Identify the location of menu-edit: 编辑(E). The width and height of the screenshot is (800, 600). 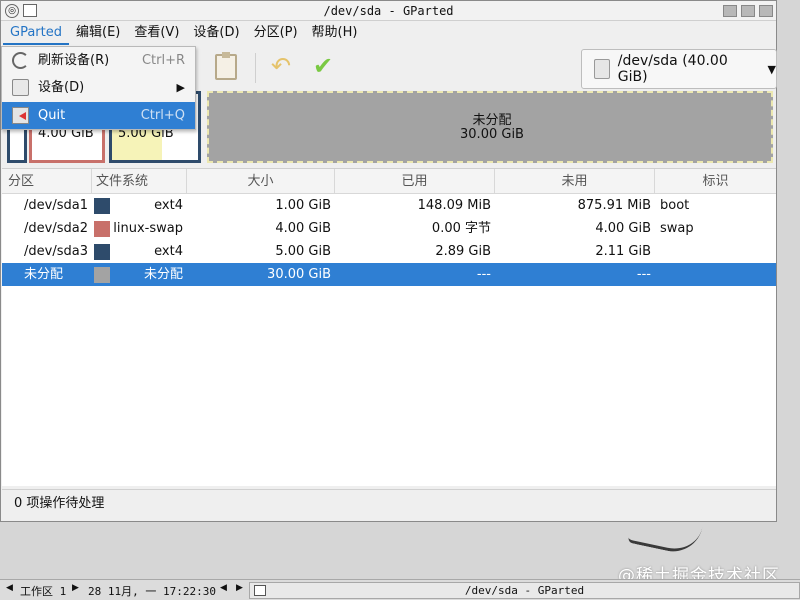
(98, 33).